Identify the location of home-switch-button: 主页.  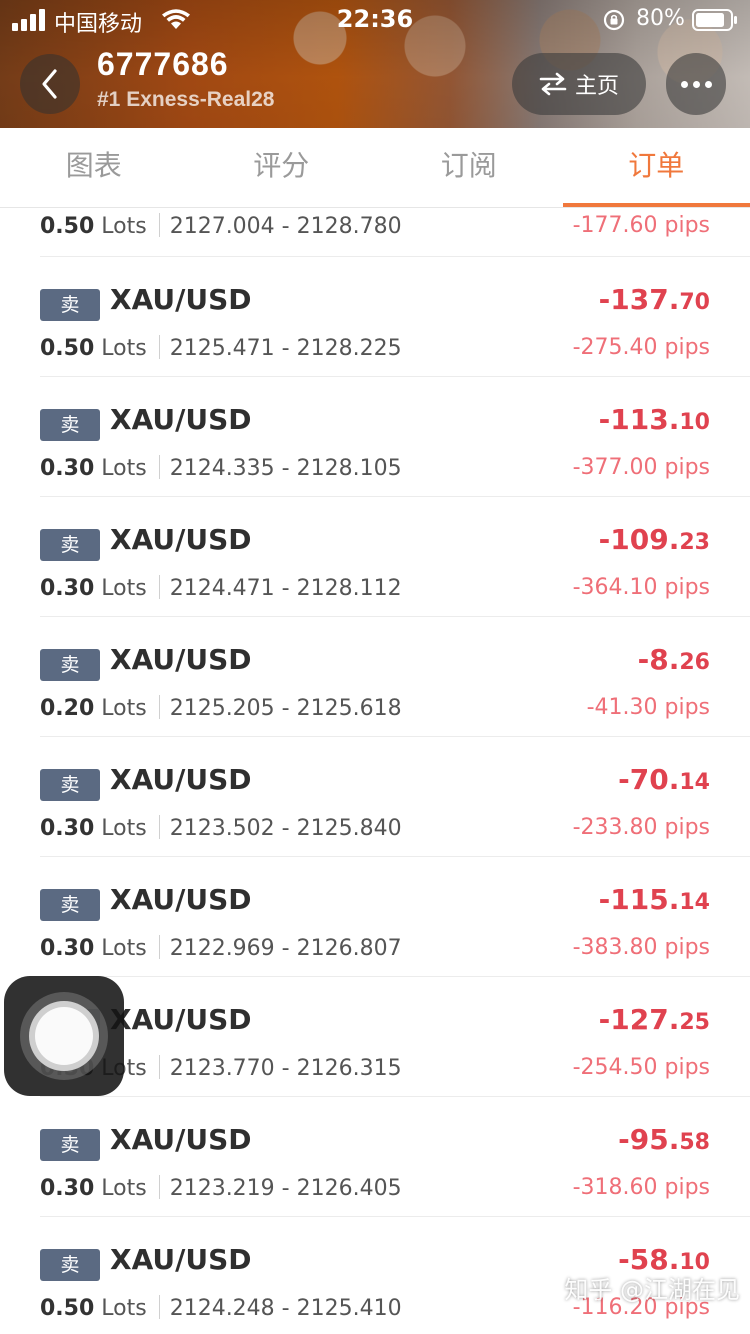
(579, 84).